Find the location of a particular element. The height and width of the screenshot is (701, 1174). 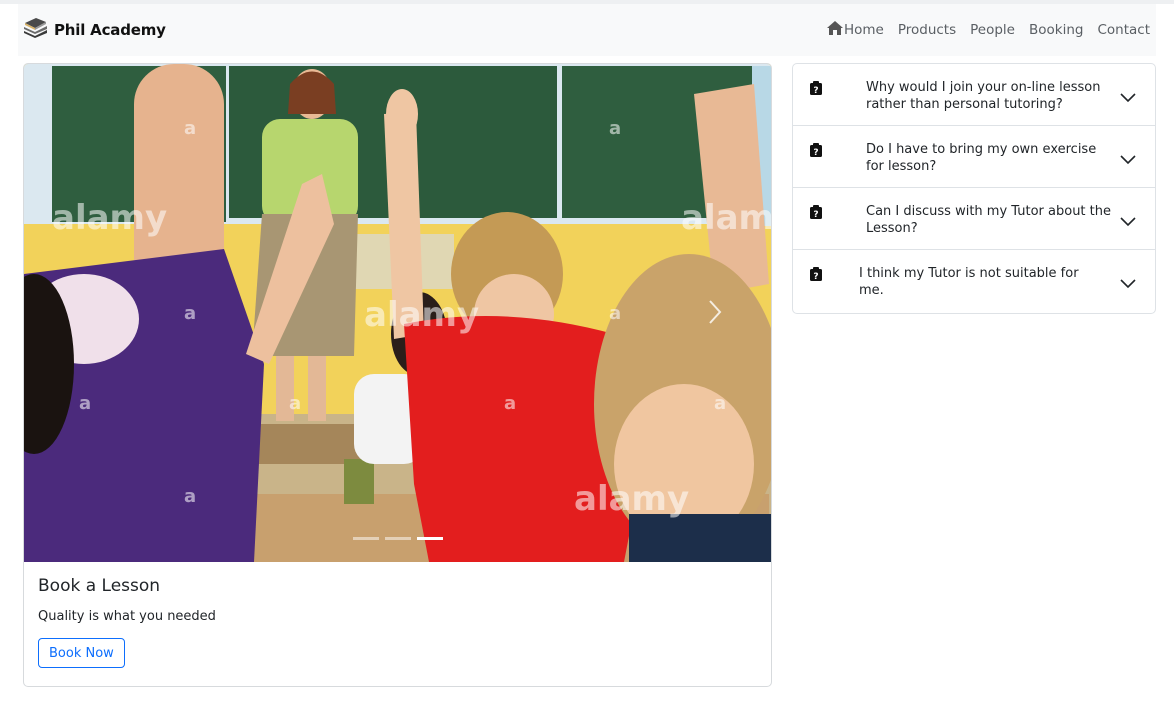

nav-item-label: Home is located at coordinates (863, 30).